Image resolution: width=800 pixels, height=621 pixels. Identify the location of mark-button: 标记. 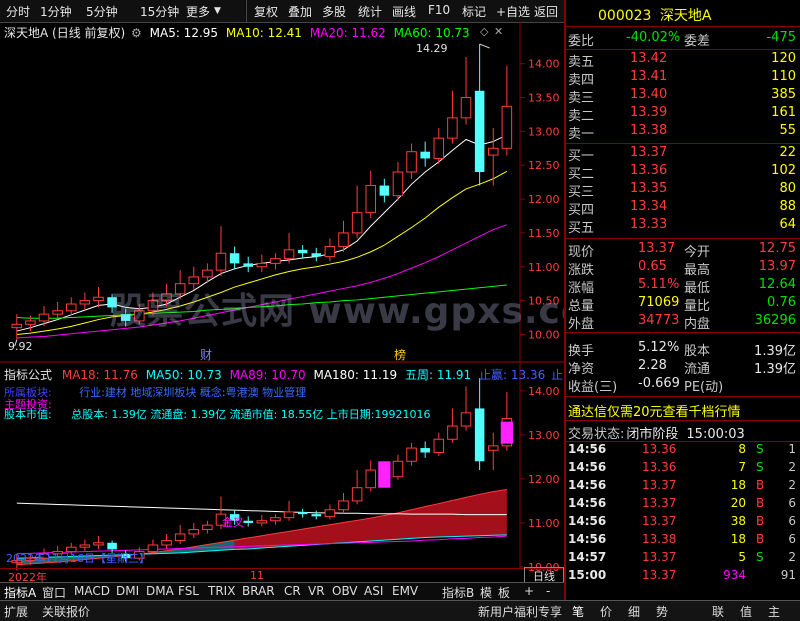
(474, 11).